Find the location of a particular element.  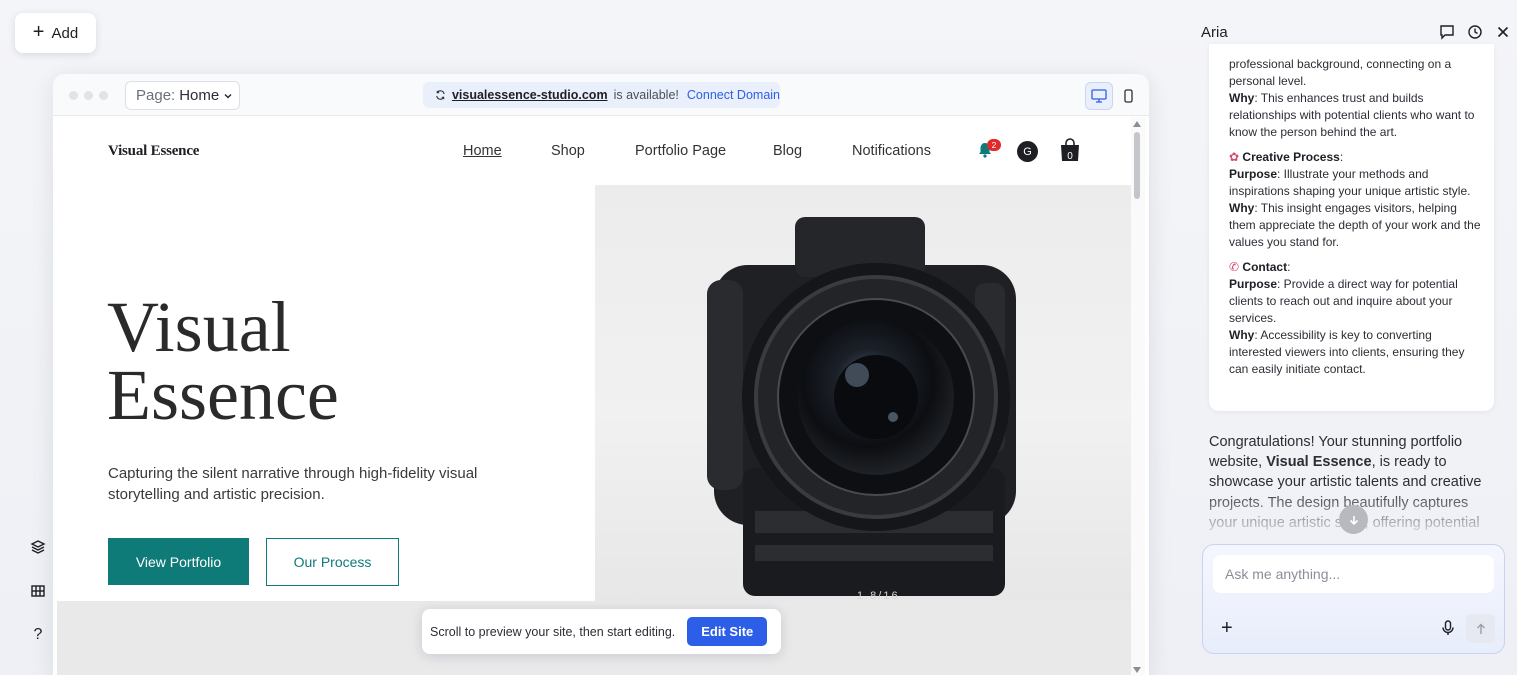

nav-notifications: Notifications is located at coordinates (891, 151).